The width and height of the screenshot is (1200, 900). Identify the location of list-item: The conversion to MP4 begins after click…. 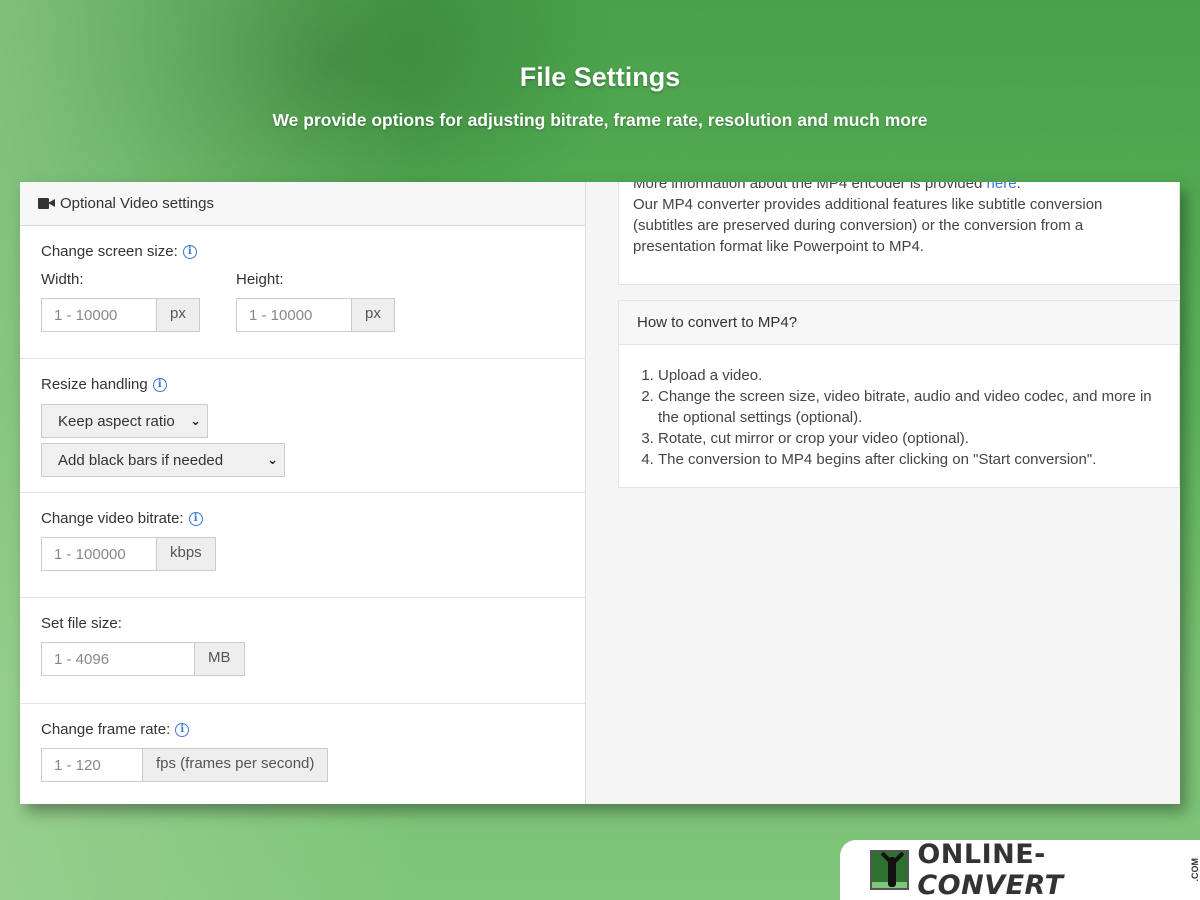
(913, 459).